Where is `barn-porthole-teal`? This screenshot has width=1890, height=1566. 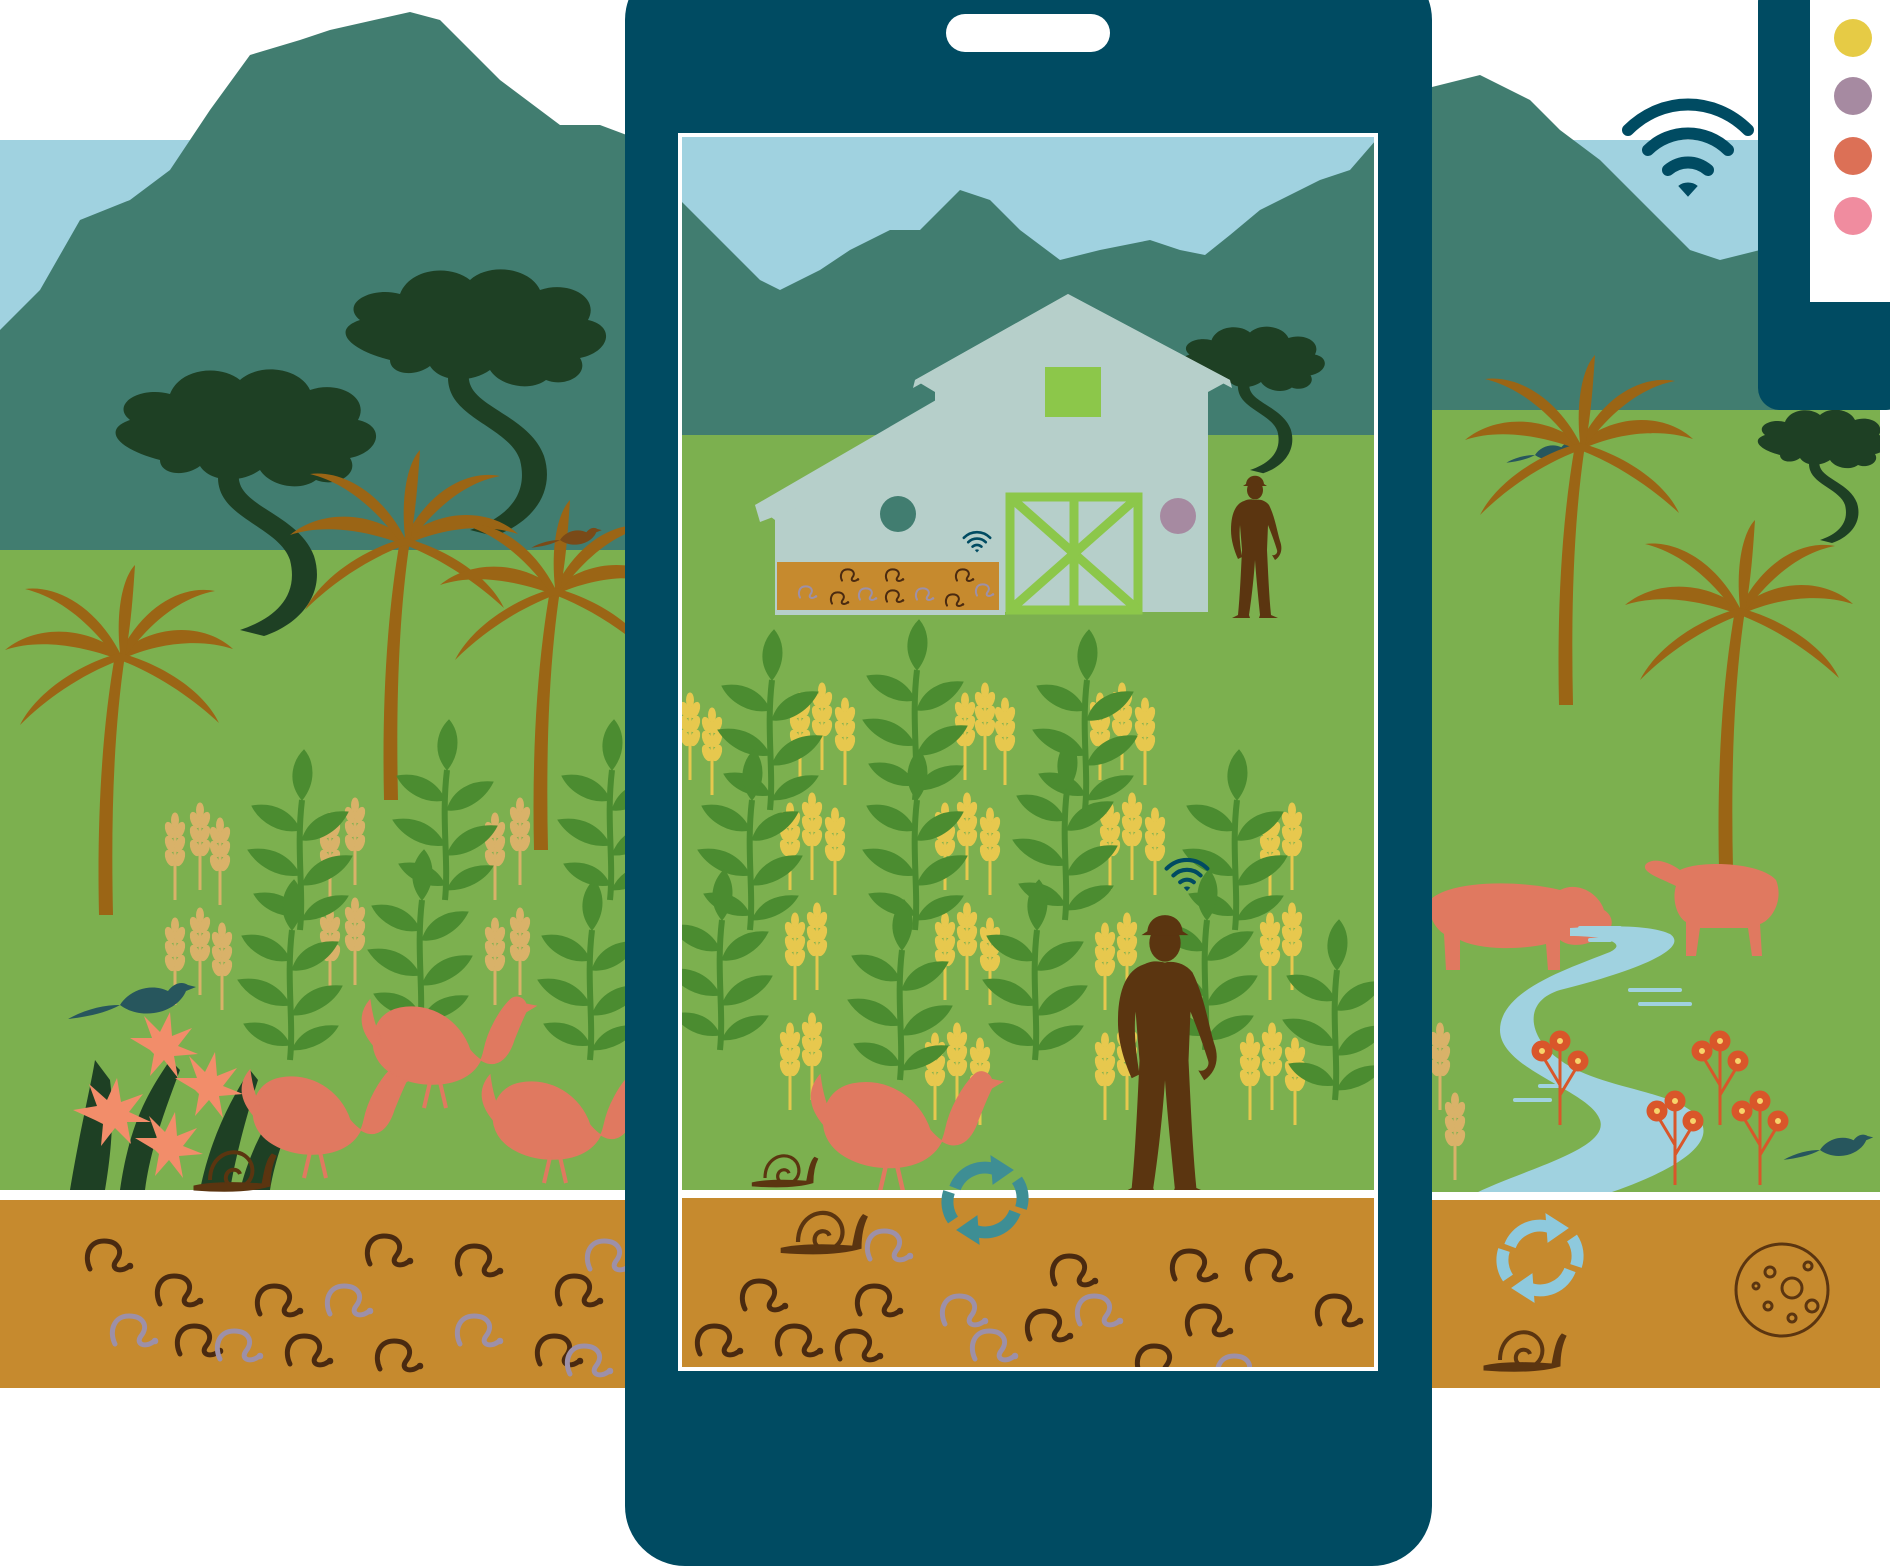
barn-porthole-teal is located at coordinates (898, 514).